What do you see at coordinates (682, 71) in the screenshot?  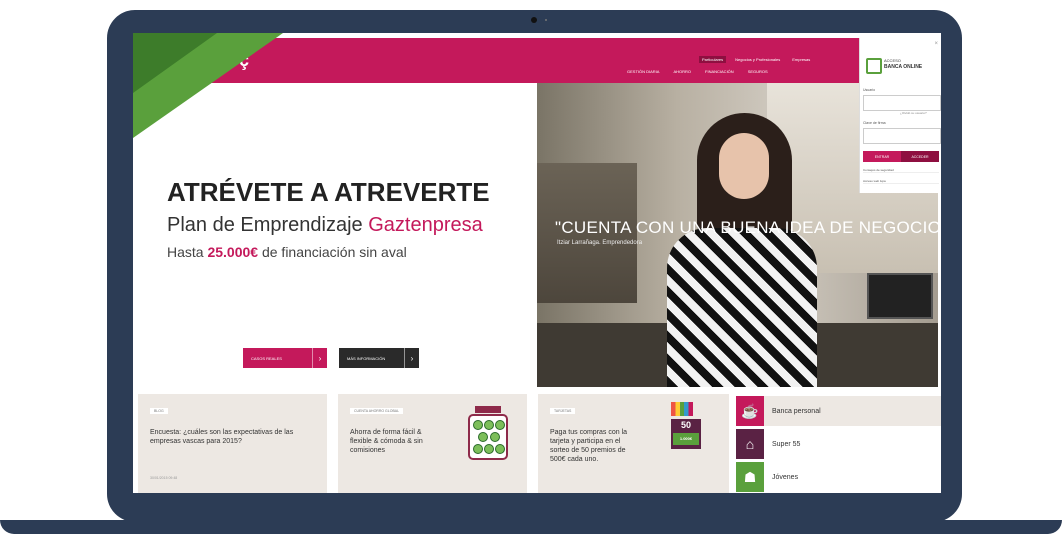 I see `nav-ahorro: AHORRO` at bounding box center [682, 71].